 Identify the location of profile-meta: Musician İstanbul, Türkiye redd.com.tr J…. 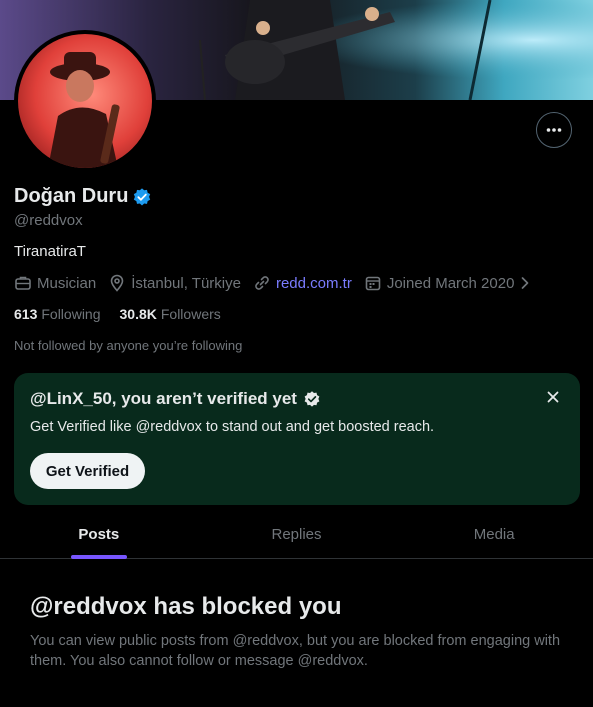
(278, 283).